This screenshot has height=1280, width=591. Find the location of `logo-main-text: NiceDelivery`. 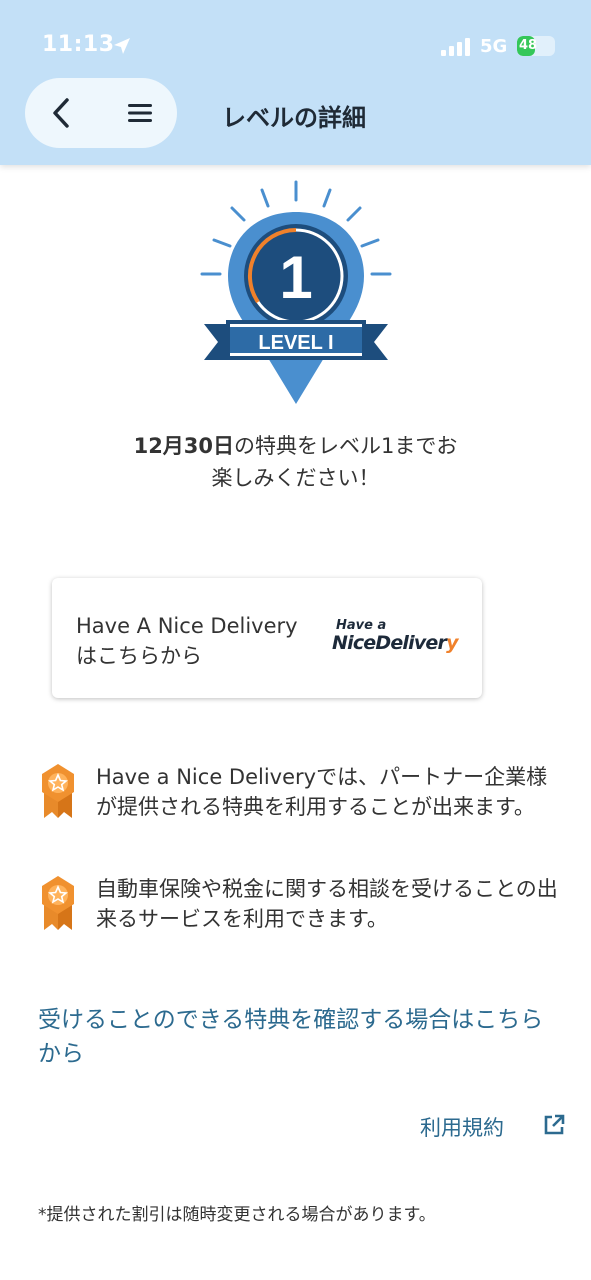

logo-main-text: NiceDelivery is located at coordinates (395, 643).